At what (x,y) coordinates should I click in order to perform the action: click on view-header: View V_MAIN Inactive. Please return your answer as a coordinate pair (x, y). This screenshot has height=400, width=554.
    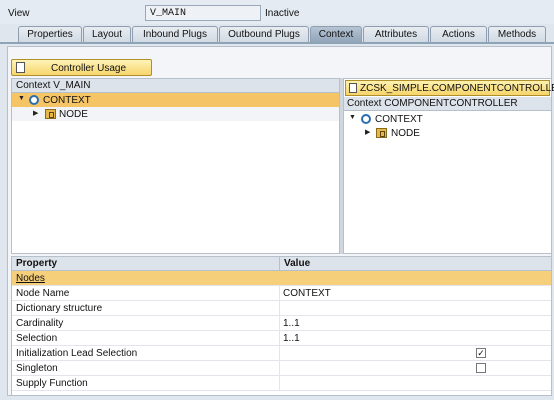
    Looking at the image, I should click on (277, 12).